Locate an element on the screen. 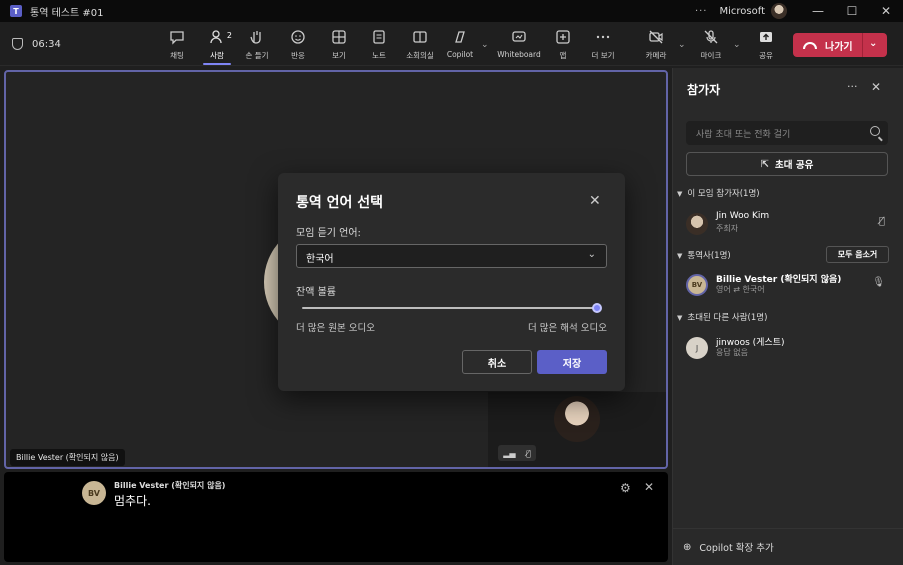 Image resolution: width=903 pixels, height=565 pixels. copilot-extension-button: ⊕ Copilot 확장 추가 is located at coordinates (788, 546).